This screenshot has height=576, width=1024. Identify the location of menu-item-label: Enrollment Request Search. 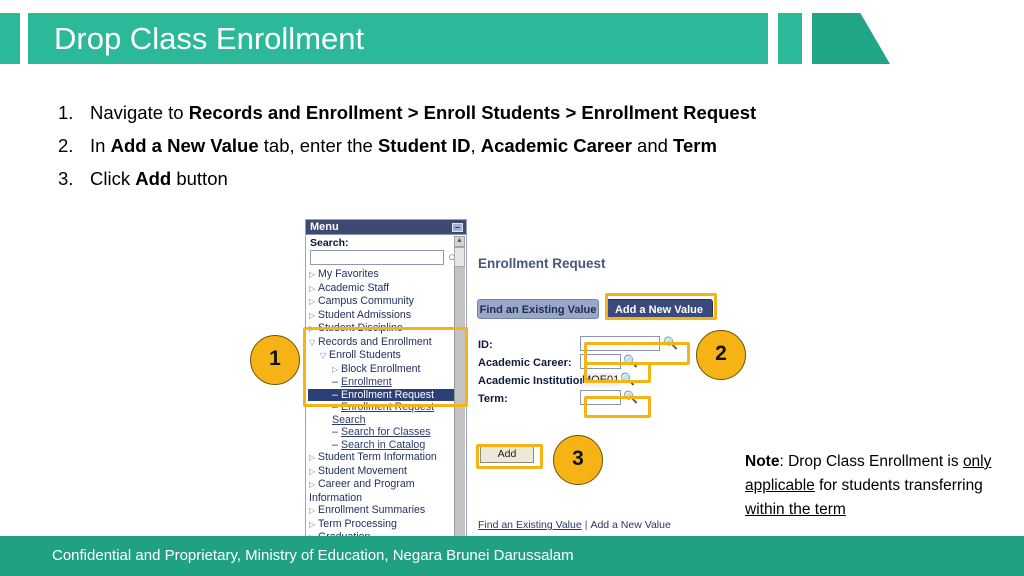
(383, 413).